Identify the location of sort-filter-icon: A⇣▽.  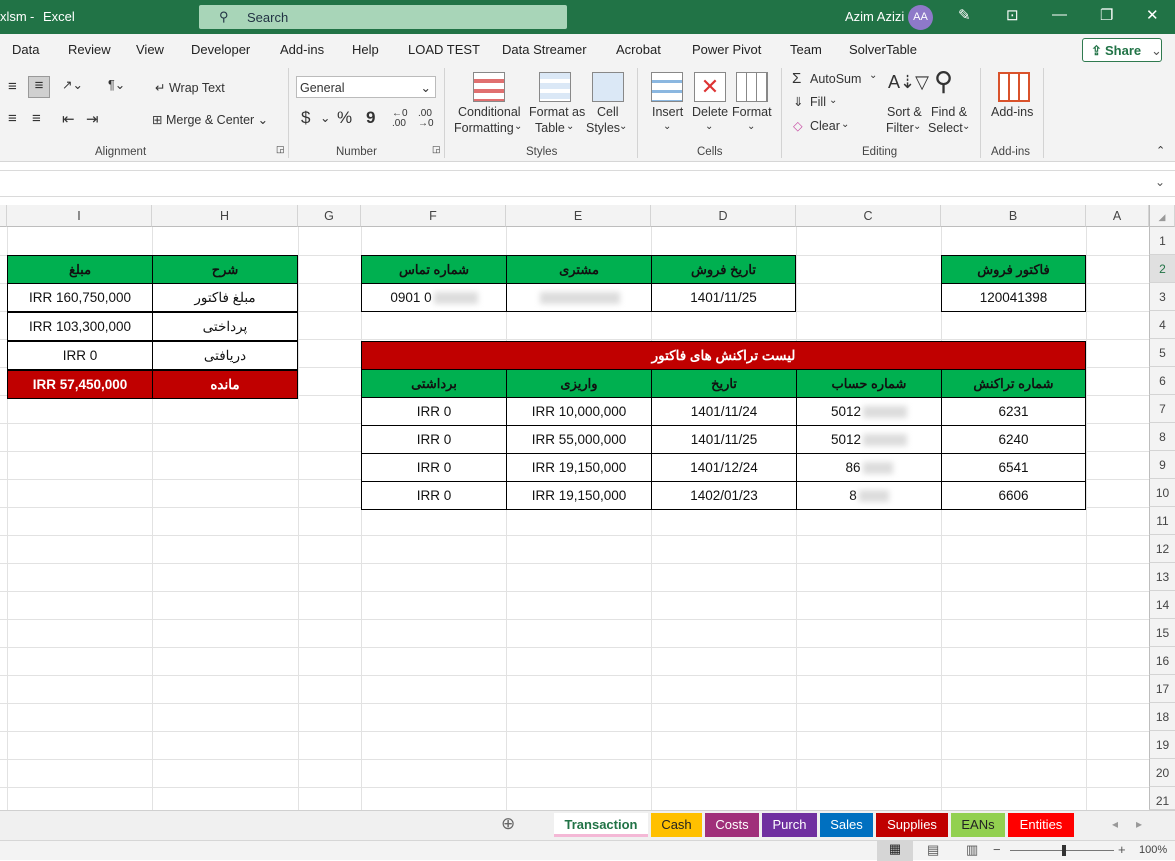
(908, 82).